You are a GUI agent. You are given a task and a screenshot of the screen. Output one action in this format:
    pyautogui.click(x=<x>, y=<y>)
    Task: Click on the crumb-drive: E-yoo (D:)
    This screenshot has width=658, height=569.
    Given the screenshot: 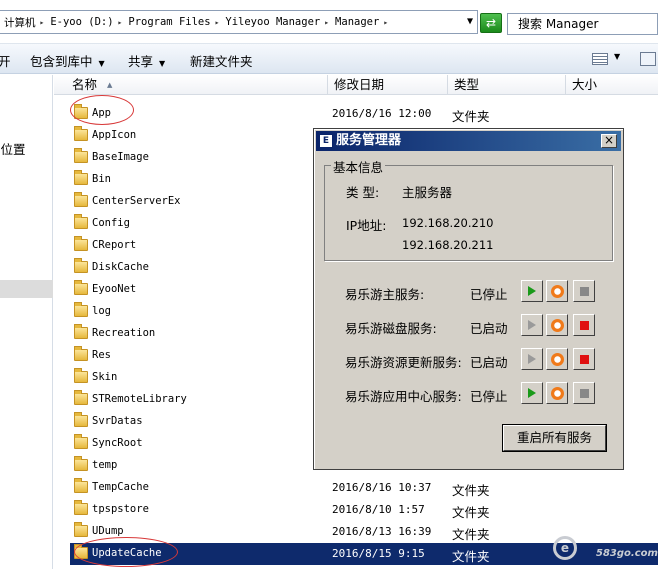 What is the action you would take?
    pyautogui.click(x=80, y=22)
    